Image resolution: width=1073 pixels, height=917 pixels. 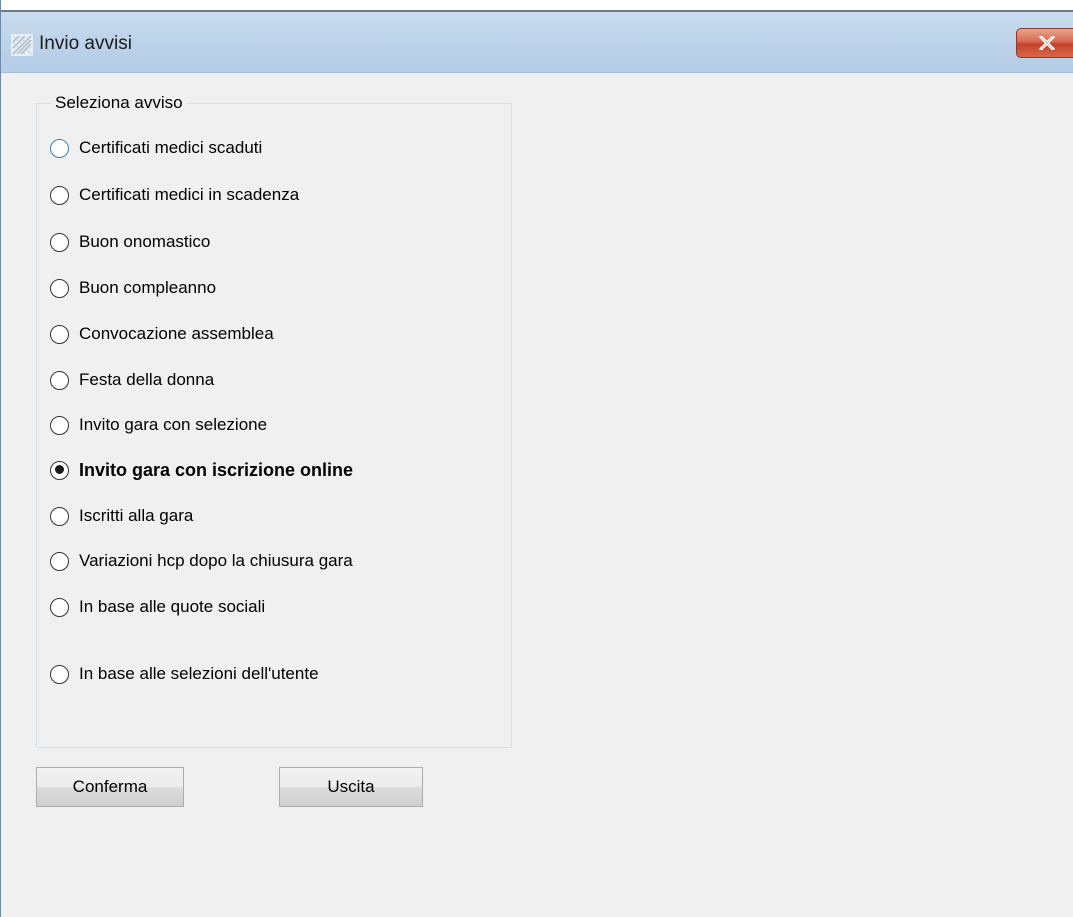 I want to click on confirm-button: Conferma, so click(x=110, y=787).